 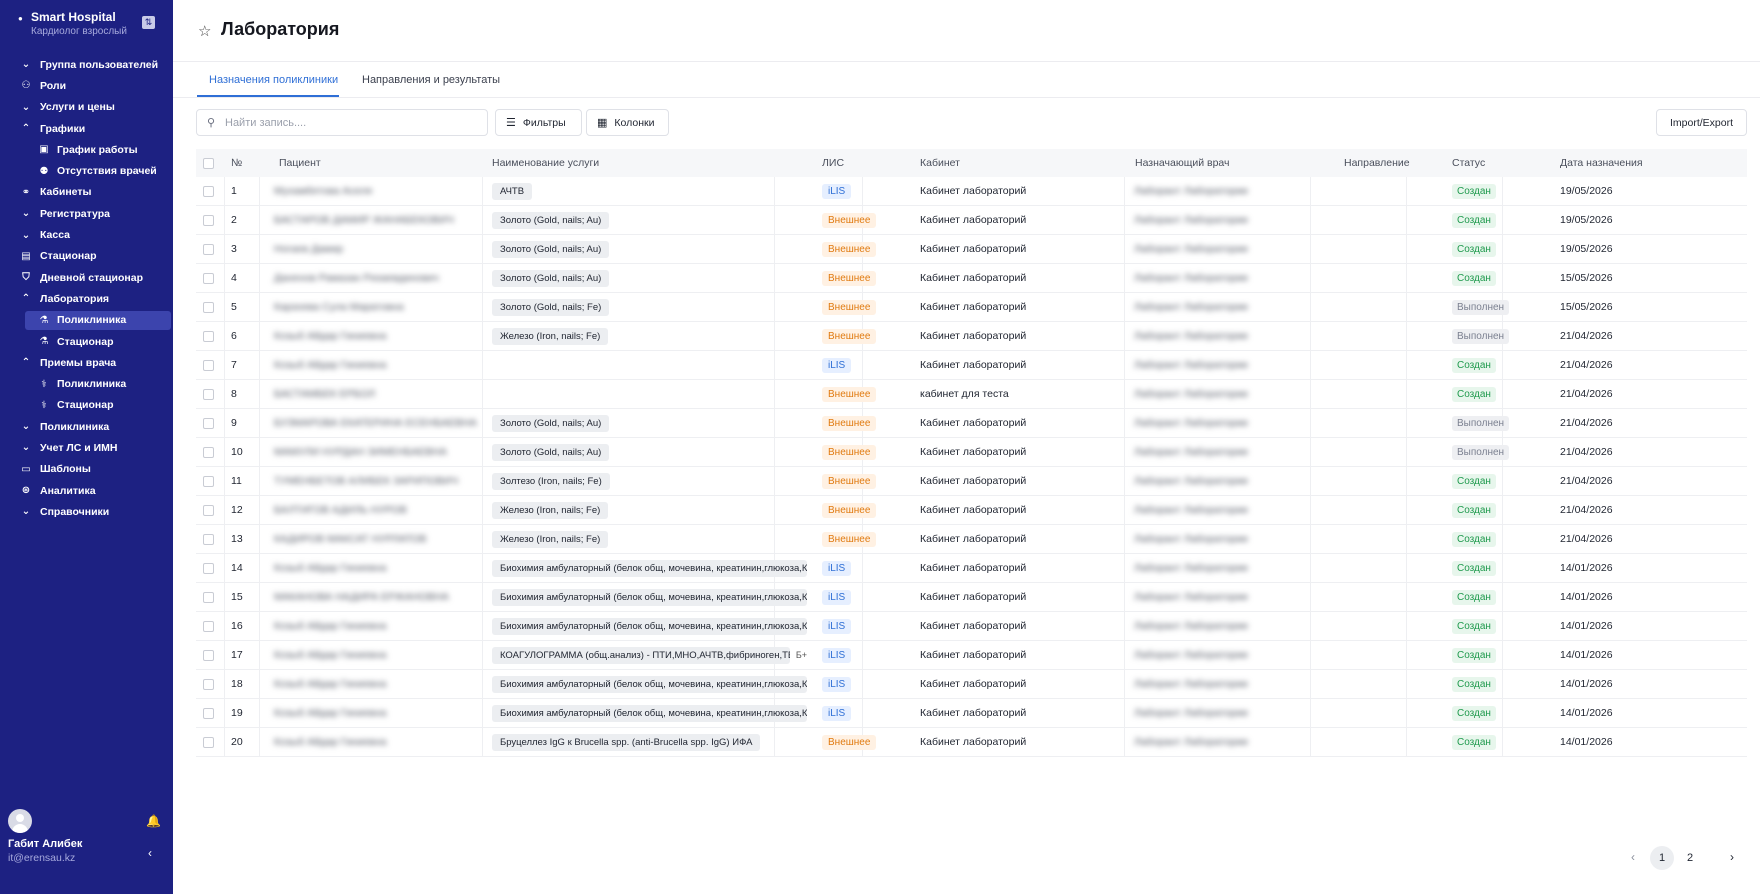 I want to click on patient-name: БАСТАМБЕК ЕРБОЛ, so click(x=378, y=394).